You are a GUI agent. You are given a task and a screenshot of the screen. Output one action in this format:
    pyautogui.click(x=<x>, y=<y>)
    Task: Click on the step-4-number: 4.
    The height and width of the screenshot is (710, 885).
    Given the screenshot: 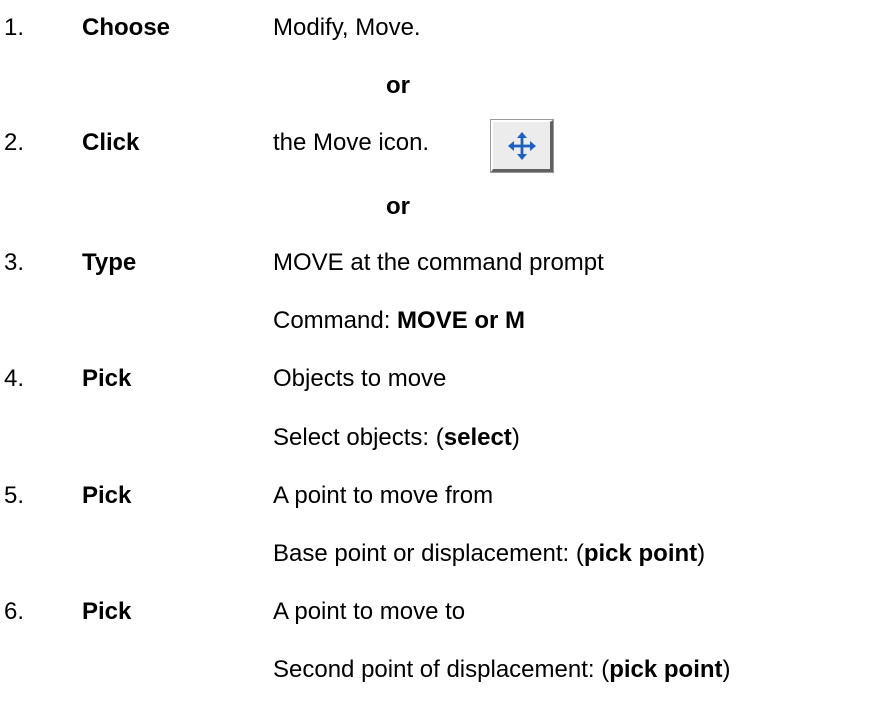 What is the action you would take?
    pyautogui.click(x=14, y=378)
    